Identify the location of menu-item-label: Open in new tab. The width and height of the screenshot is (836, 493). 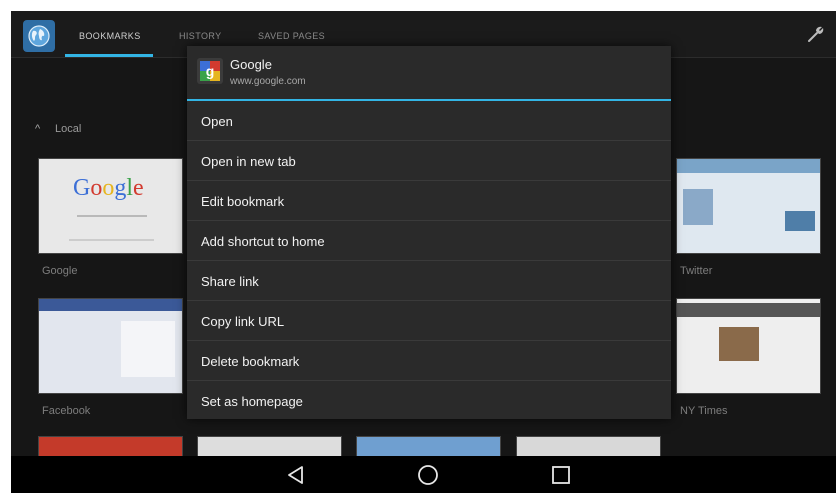
(248, 161).